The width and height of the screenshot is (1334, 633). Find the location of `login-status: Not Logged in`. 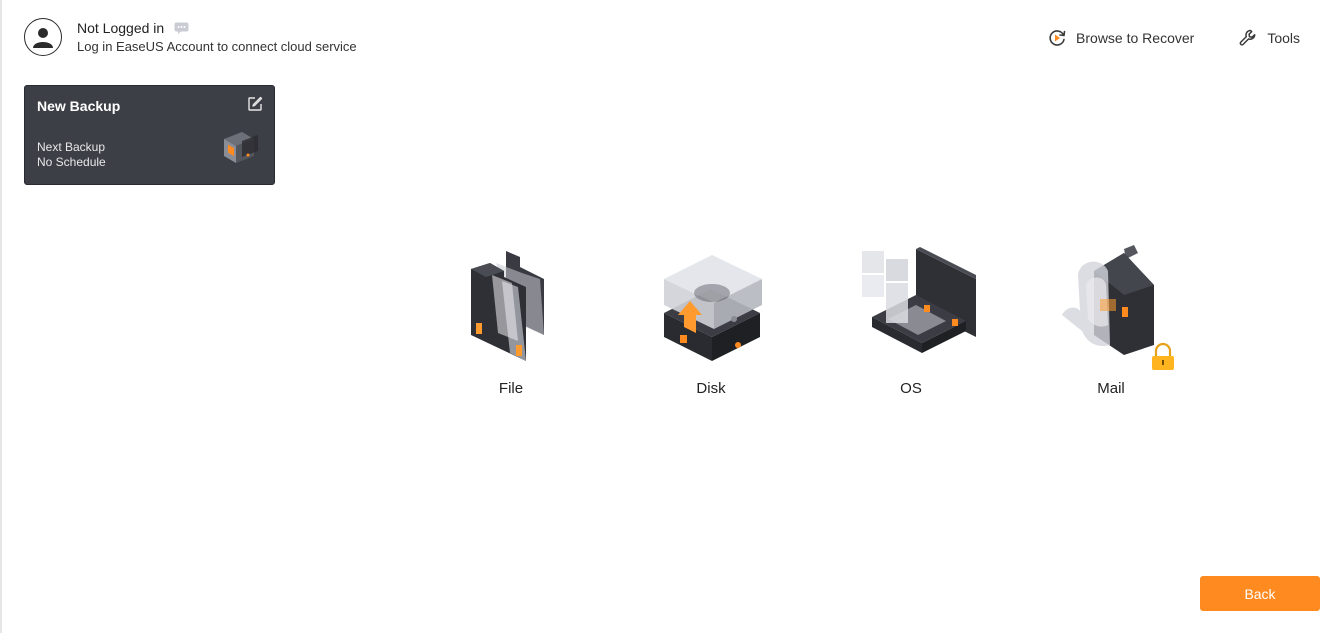

login-status: Not Logged in is located at coordinates (121, 28).